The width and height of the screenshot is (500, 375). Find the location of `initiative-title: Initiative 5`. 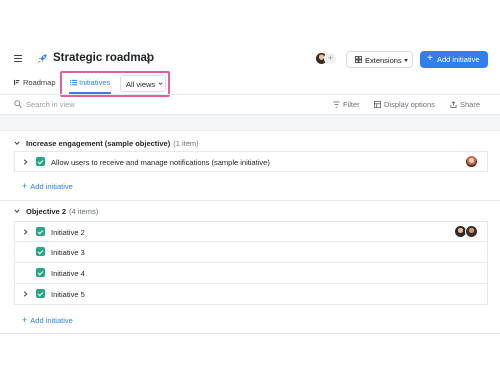

initiative-title: Initiative 5 is located at coordinates (68, 294).